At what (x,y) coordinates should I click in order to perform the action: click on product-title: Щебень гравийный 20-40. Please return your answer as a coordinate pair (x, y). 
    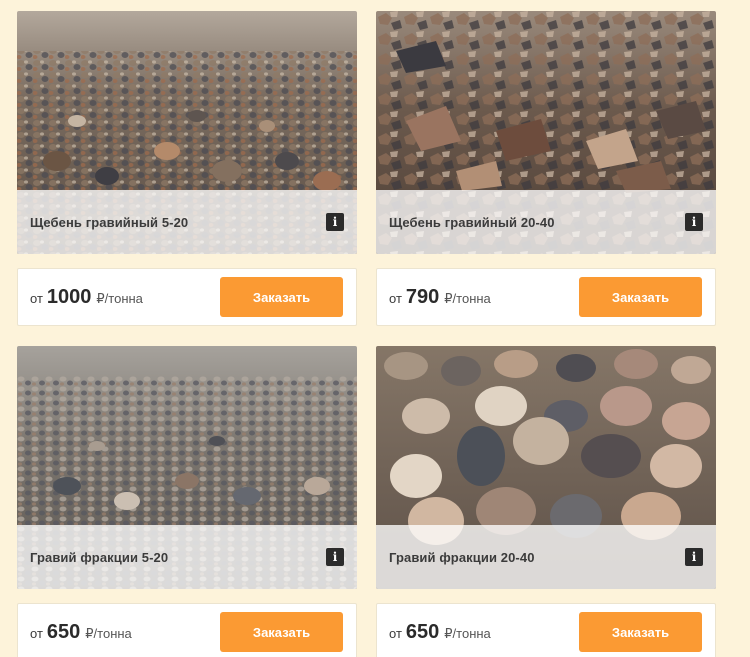
    Looking at the image, I should click on (472, 222).